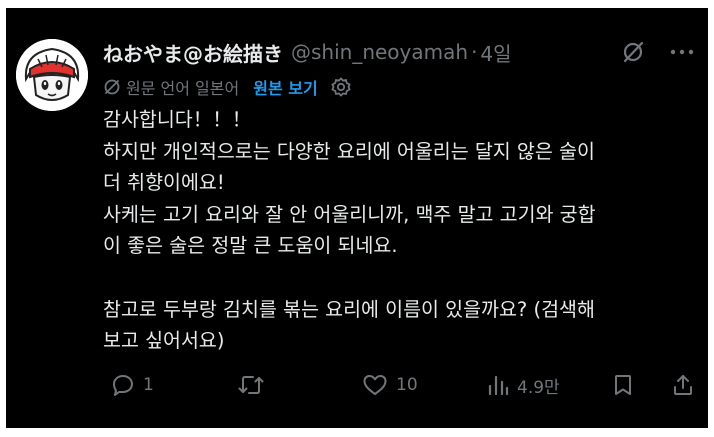  What do you see at coordinates (148, 385) in the screenshot?
I see `reply-count: 1` at bounding box center [148, 385].